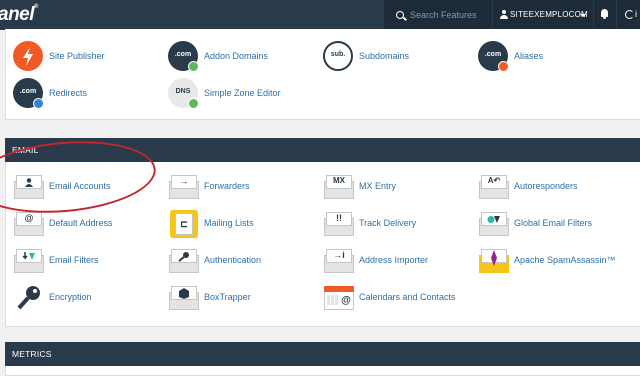  Describe the element at coordinates (494, 187) in the screenshot. I see `autoresponder-icon: A↶` at that location.